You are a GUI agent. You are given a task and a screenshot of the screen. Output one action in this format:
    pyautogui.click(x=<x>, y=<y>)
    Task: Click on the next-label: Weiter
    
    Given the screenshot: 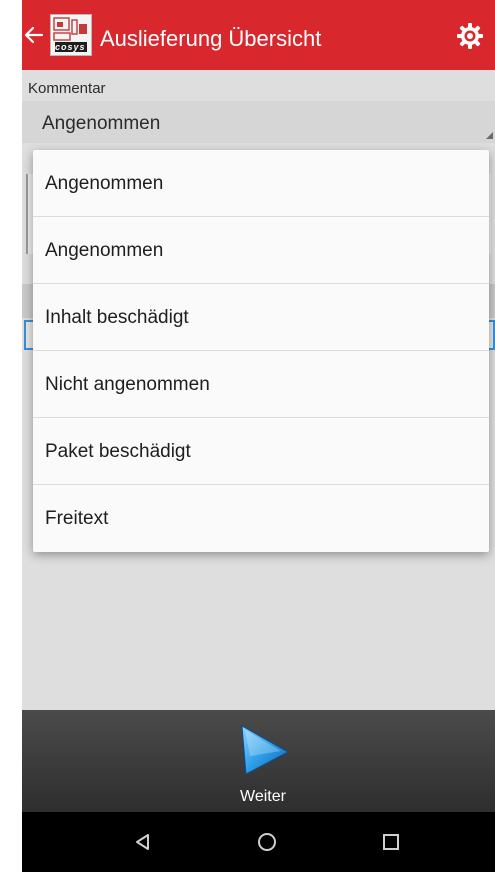 What is the action you would take?
    pyautogui.click(x=263, y=796)
    